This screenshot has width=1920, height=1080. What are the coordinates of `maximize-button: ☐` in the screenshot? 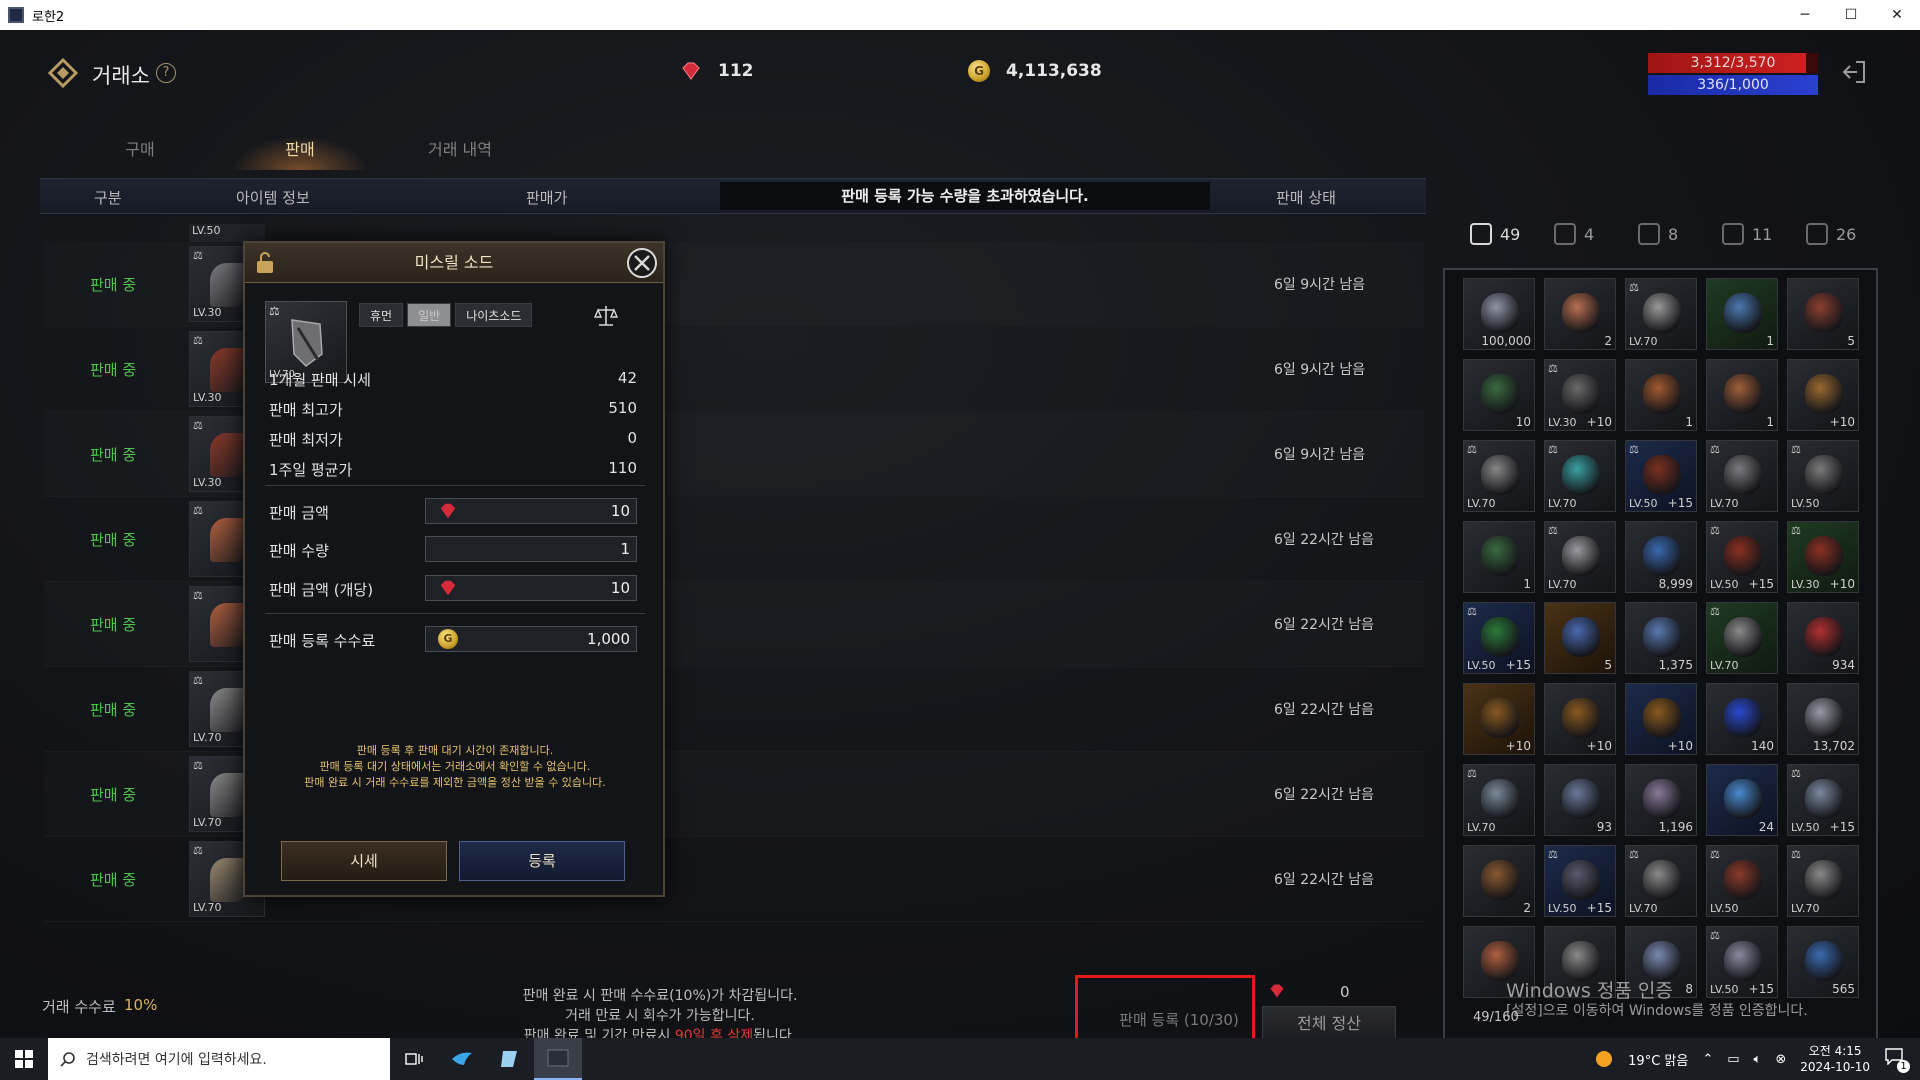 It's located at (1851, 15).